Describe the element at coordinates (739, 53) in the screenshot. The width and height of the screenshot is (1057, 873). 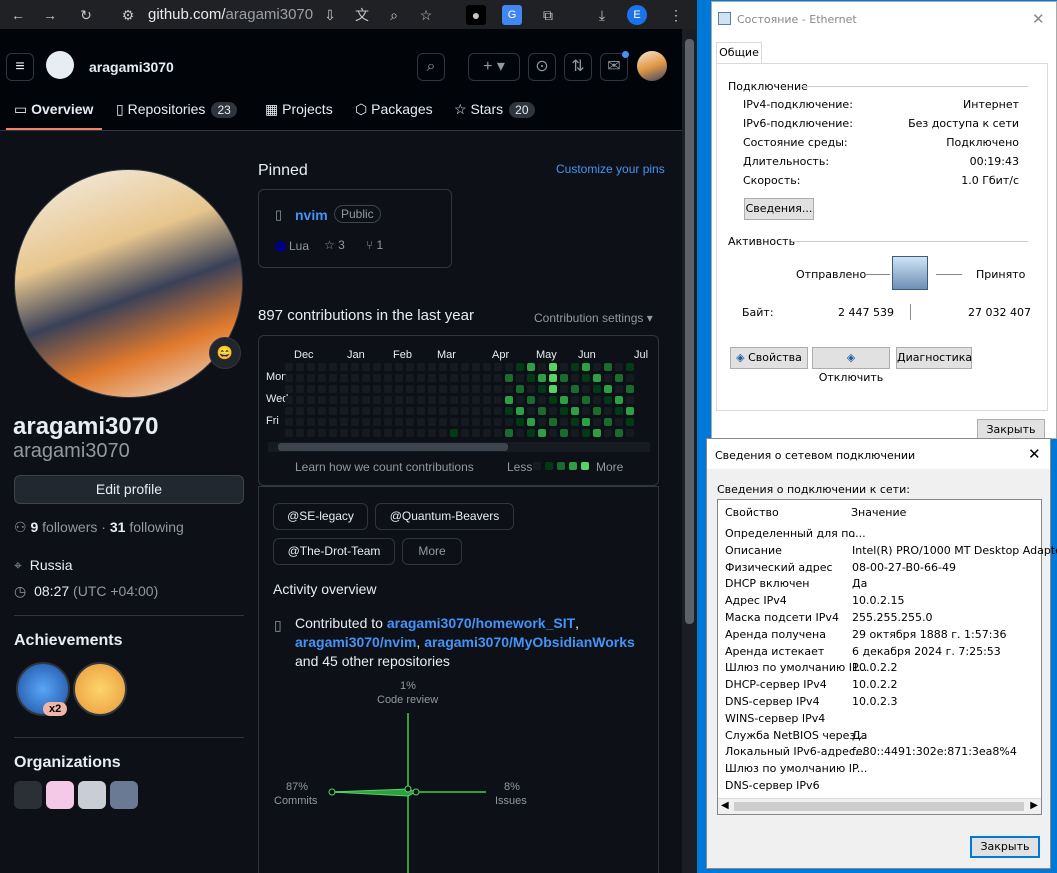
I see `tab-general: Общие` at that location.